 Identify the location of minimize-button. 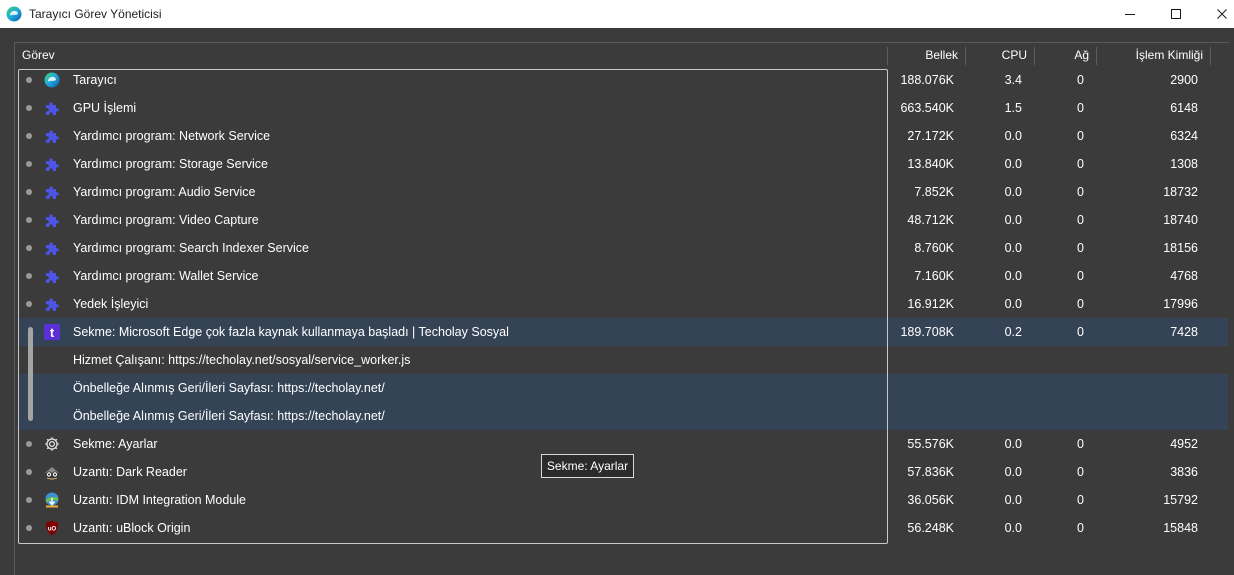
(1130, 14).